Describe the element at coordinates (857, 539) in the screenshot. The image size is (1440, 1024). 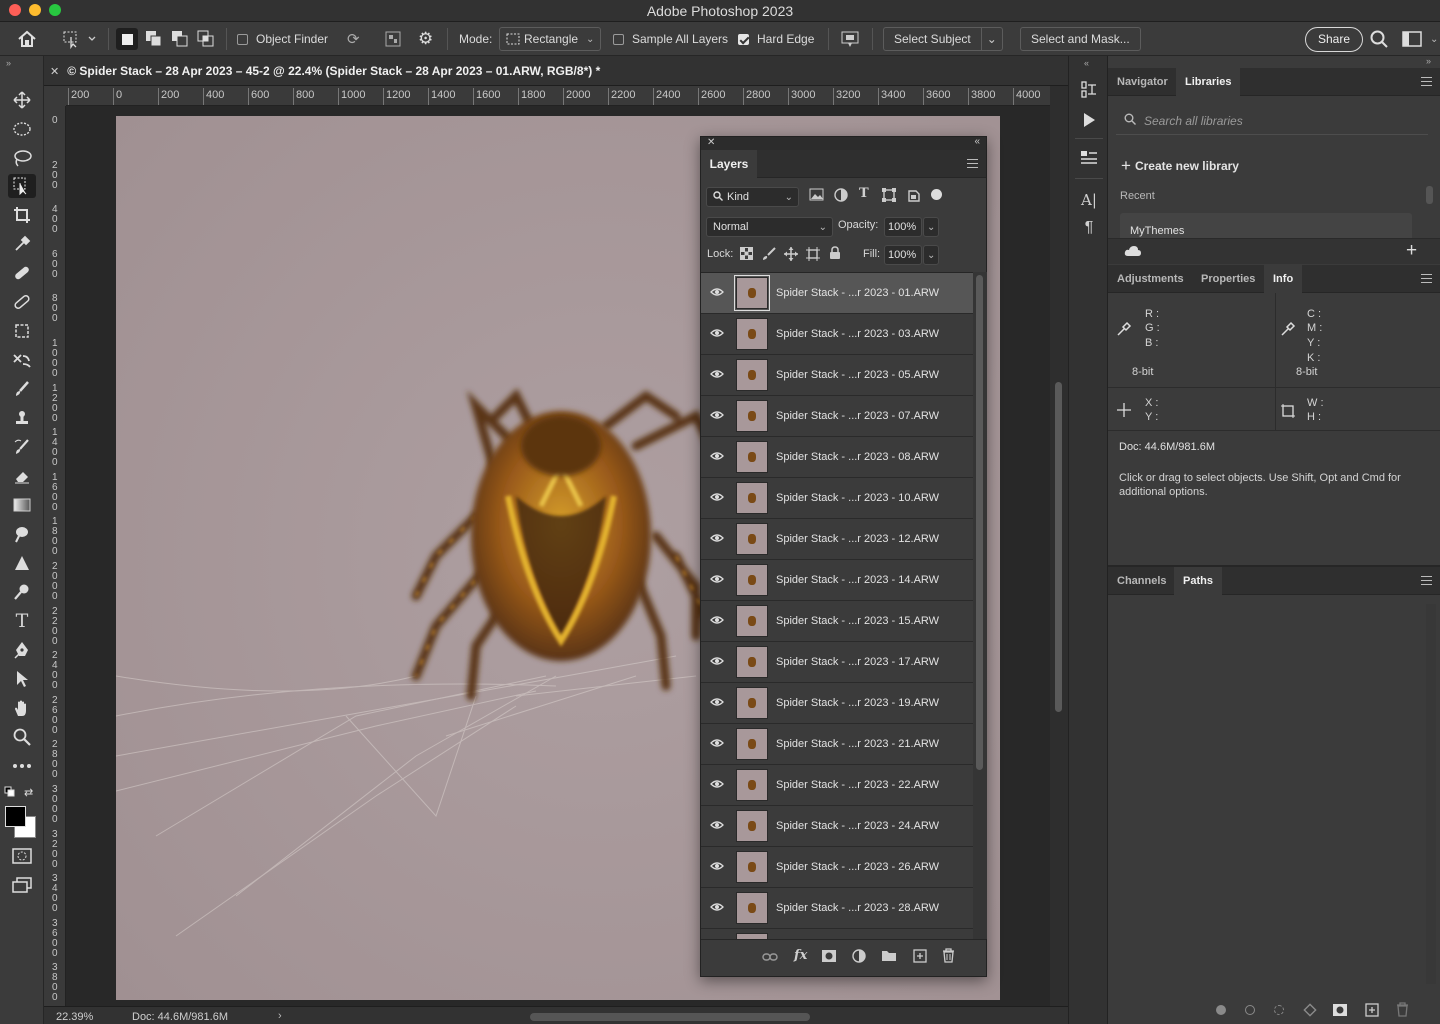
I see `layer-name: Spider Stack - ...r 2023 - 12.ARW` at that location.